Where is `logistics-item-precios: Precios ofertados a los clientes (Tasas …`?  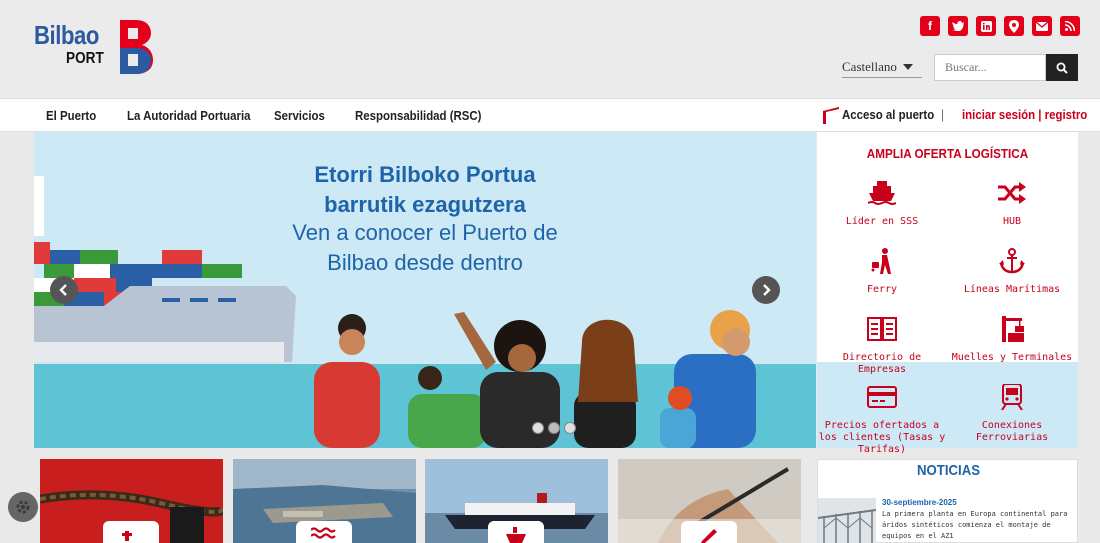 logistics-item-precios: Precios ofertados a los clientes (Tasas … is located at coordinates (882, 420).